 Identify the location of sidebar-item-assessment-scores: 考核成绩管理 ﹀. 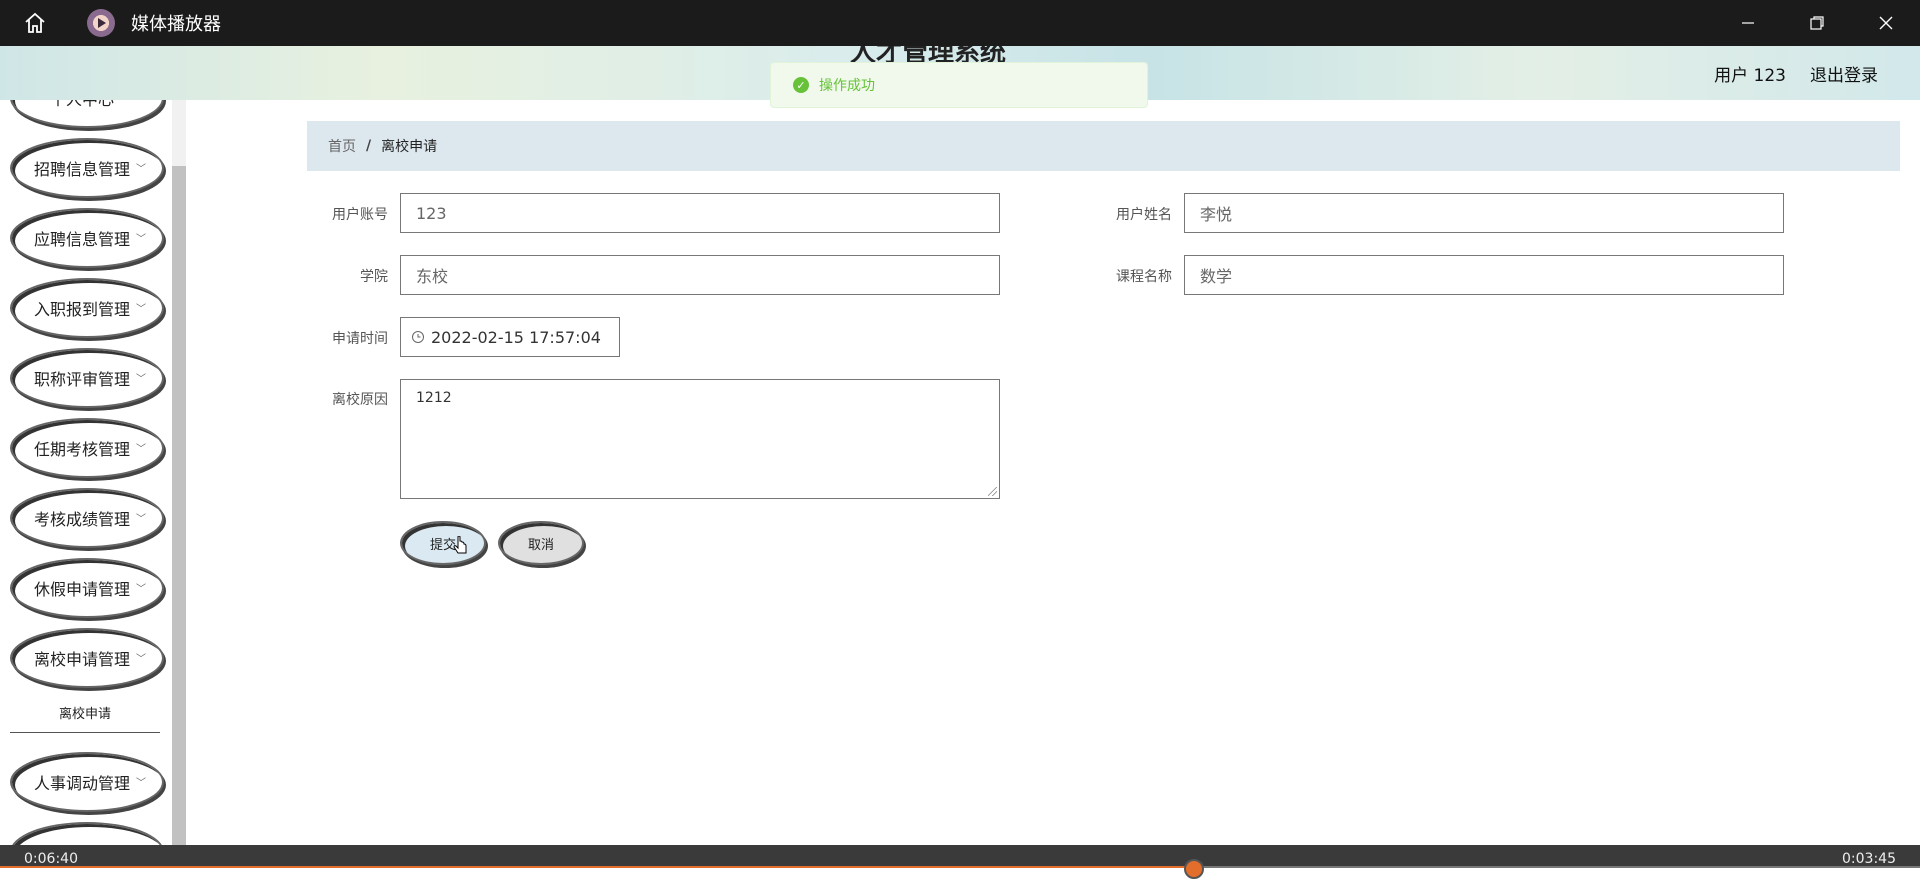
(87, 518).